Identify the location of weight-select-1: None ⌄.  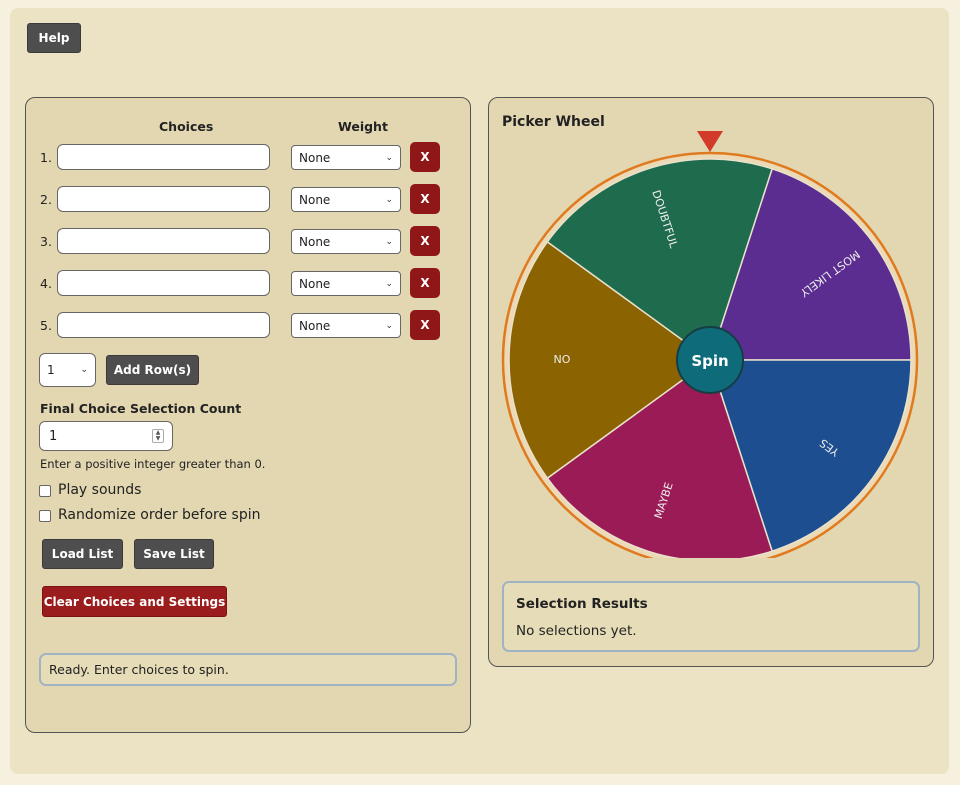
(346, 157).